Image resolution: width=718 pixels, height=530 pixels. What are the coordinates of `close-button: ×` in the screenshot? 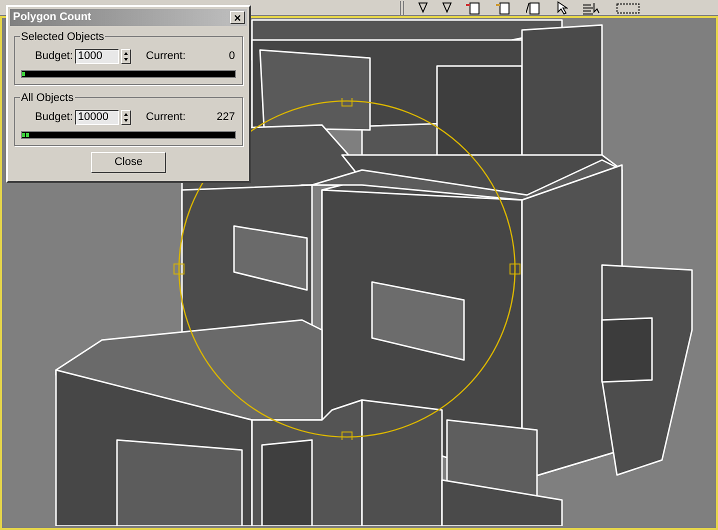 It's located at (237, 17).